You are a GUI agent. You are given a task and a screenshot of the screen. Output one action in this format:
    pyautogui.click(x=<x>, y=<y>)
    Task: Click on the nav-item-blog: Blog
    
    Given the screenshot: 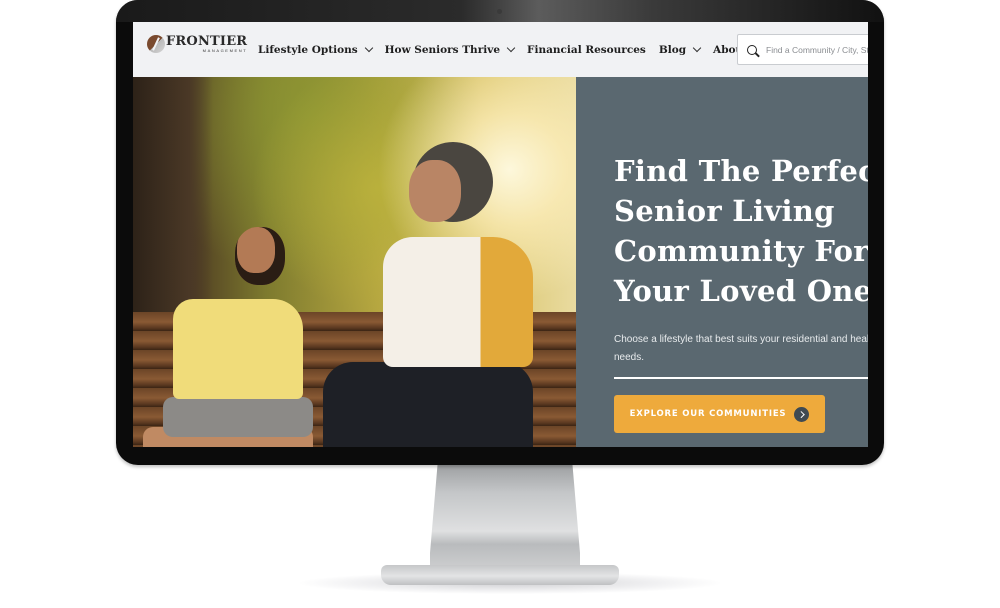 What is the action you would take?
    pyautogui.click(x=680, y=49)
    